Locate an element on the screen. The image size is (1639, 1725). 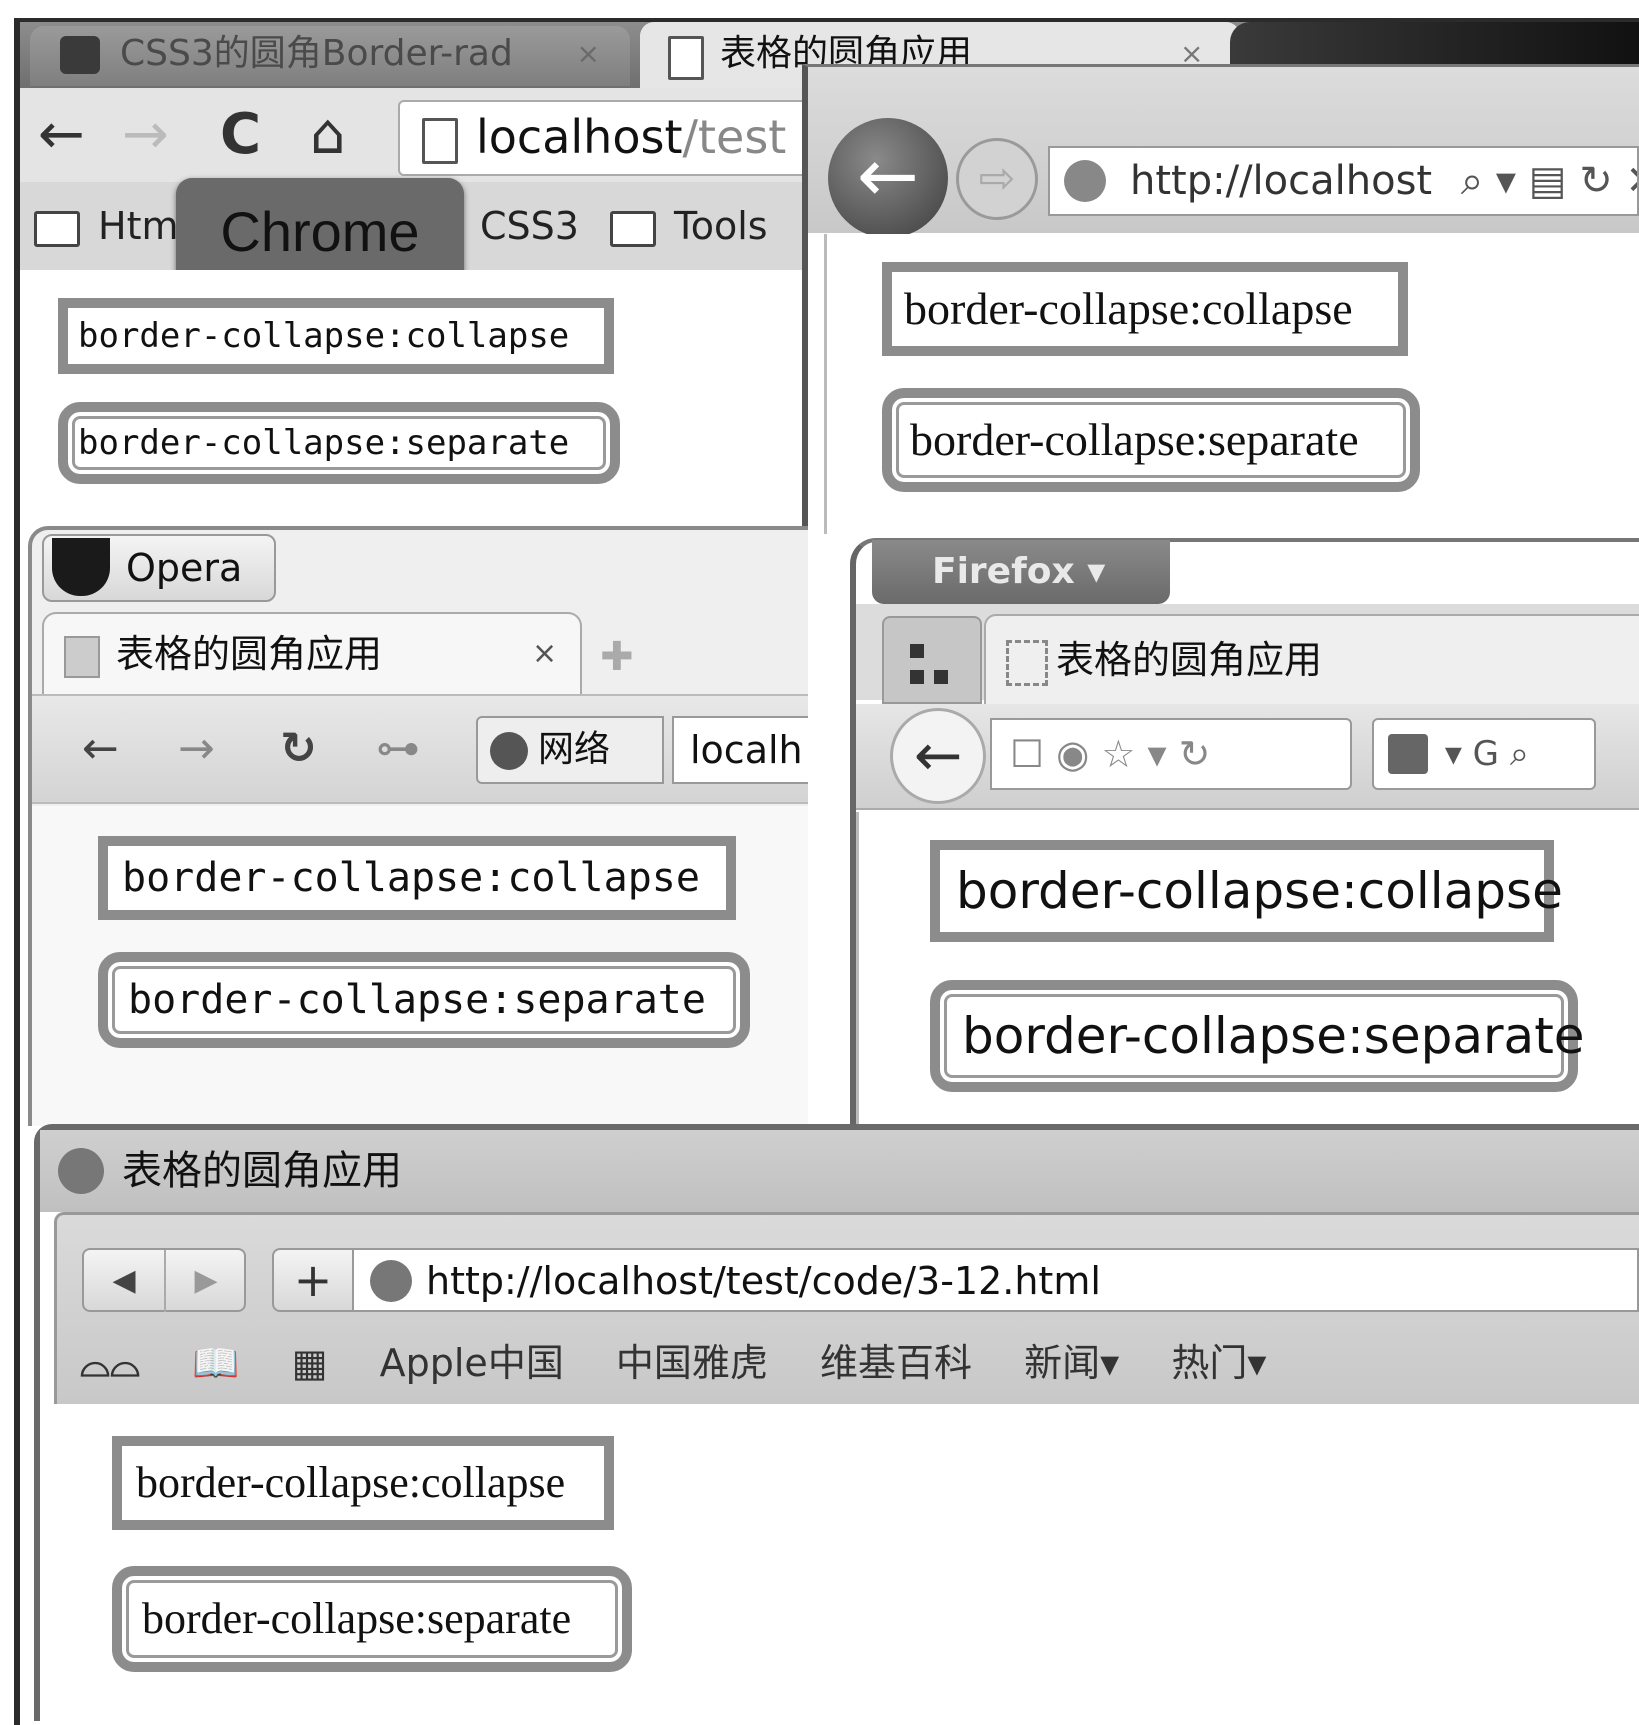
opera-demo-separate: border-collapse:separate is located at coordinates (424, 1000).